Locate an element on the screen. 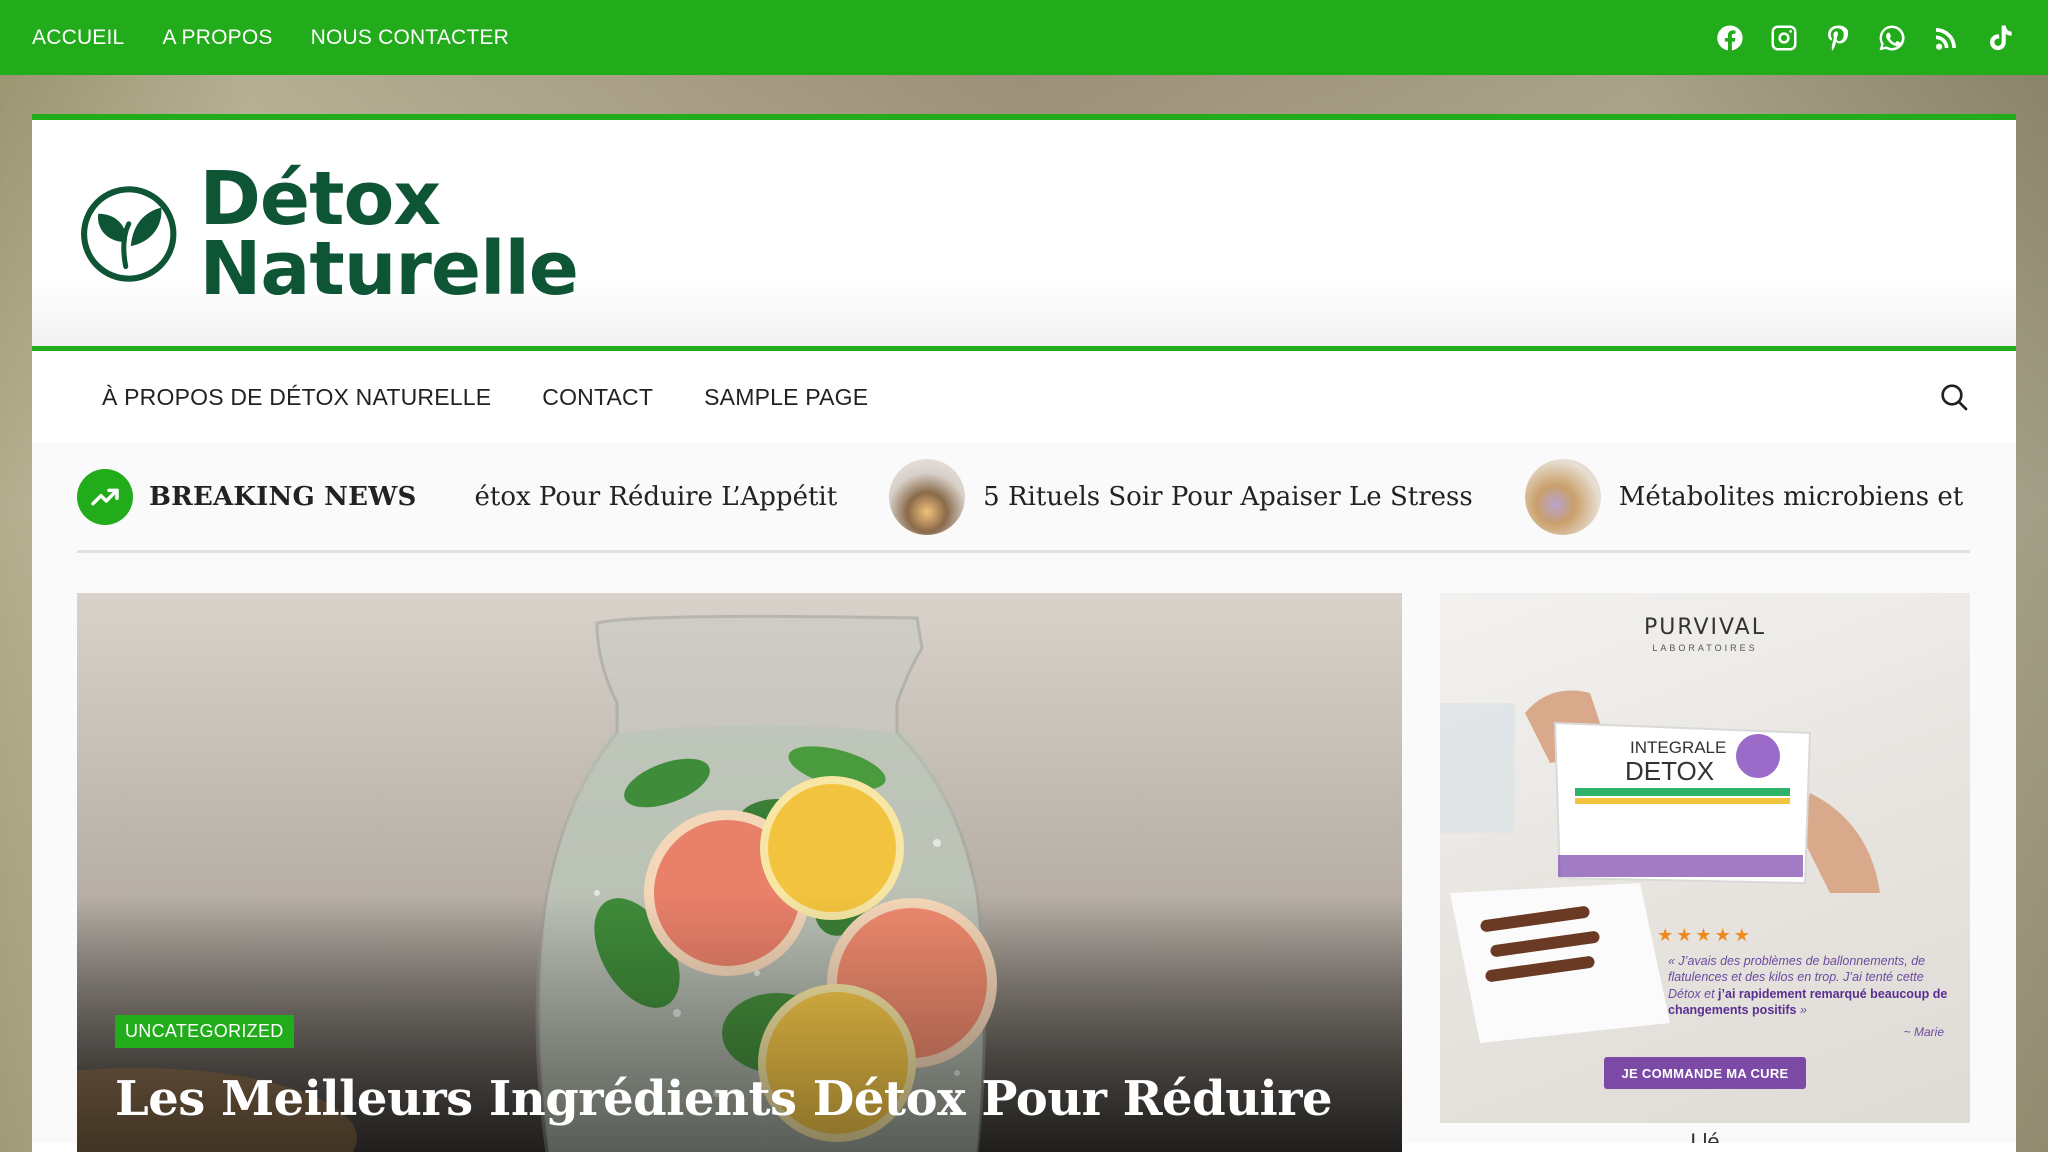  ad-brand: PURVIVAL is located at coordinates (1705, 627).